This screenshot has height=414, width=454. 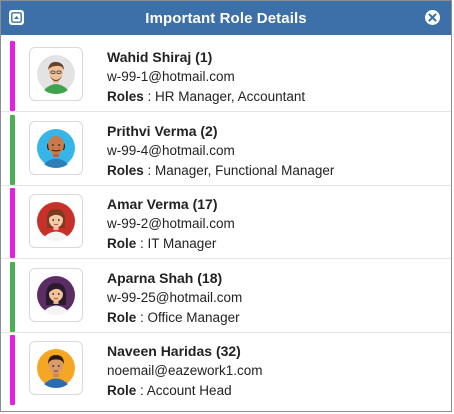 What do you see at coordinates (169, 390) in the screenshot?
I see `person-roles: Role : Account Head` at bounding box center [169, 390].